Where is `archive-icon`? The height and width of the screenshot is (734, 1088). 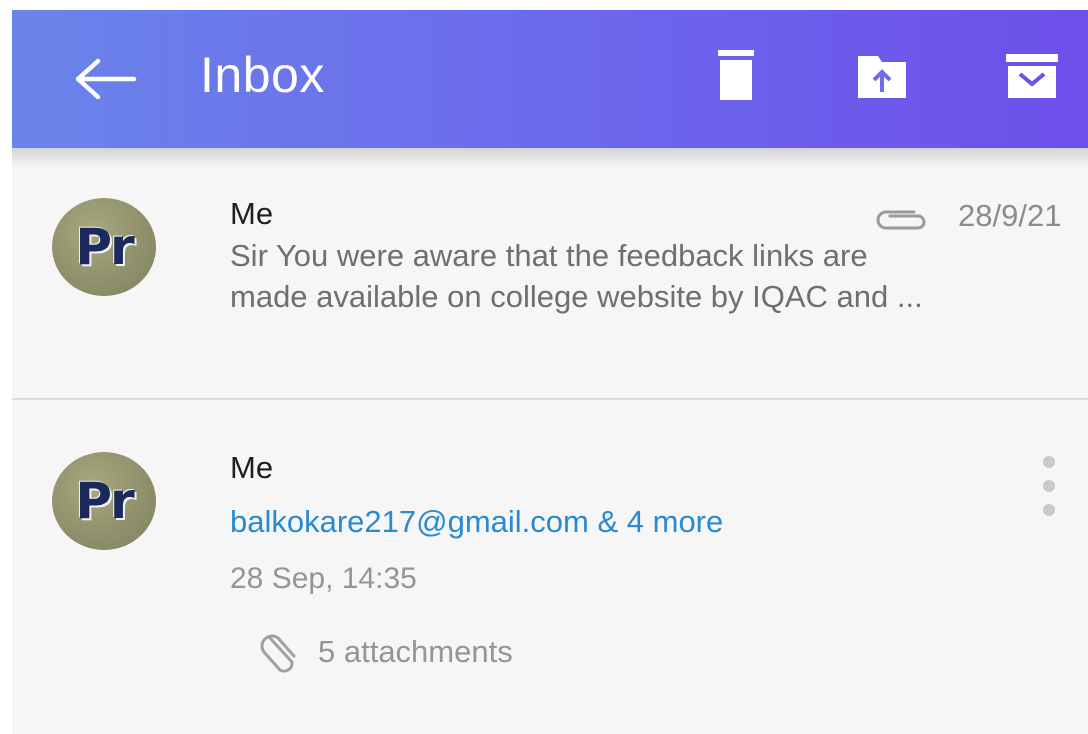
archive-icon is located at coordinates (1032, 76).